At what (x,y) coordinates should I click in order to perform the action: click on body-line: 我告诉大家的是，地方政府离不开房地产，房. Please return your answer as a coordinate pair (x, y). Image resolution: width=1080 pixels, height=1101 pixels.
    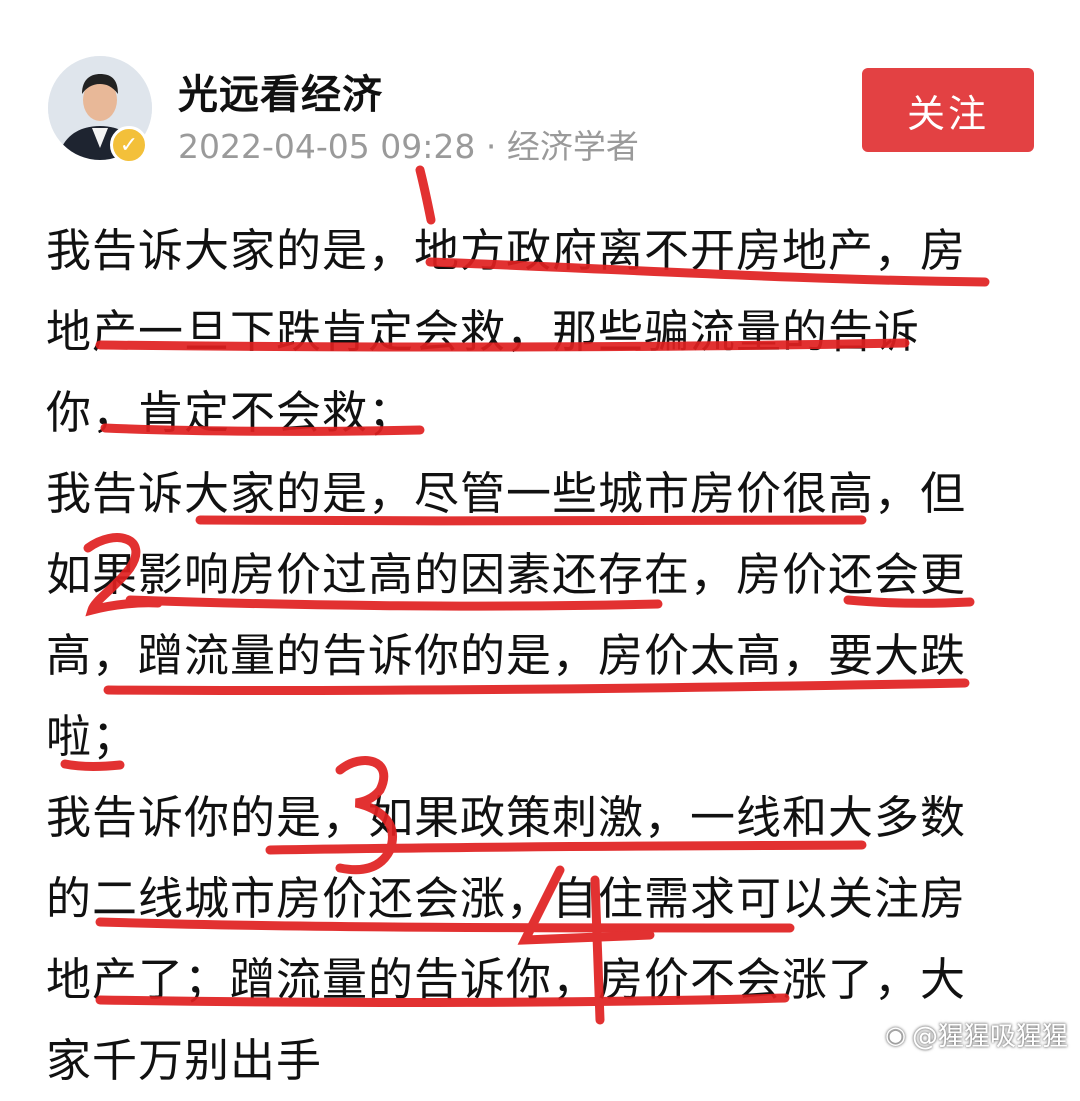
    Looking at the image, I should click on (506, 250).